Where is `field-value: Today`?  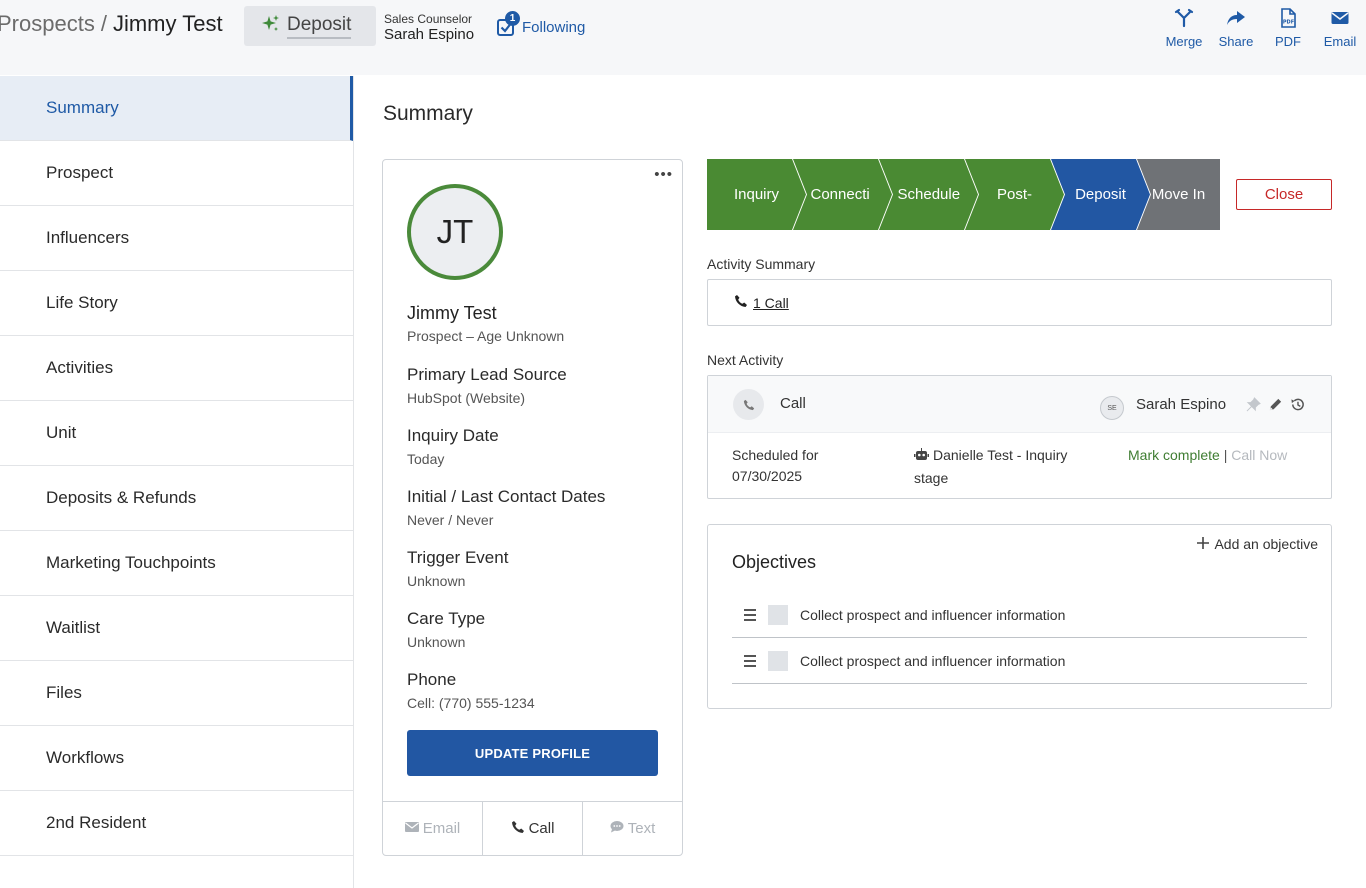
field-value: Today is located at coordinates (426, 459).